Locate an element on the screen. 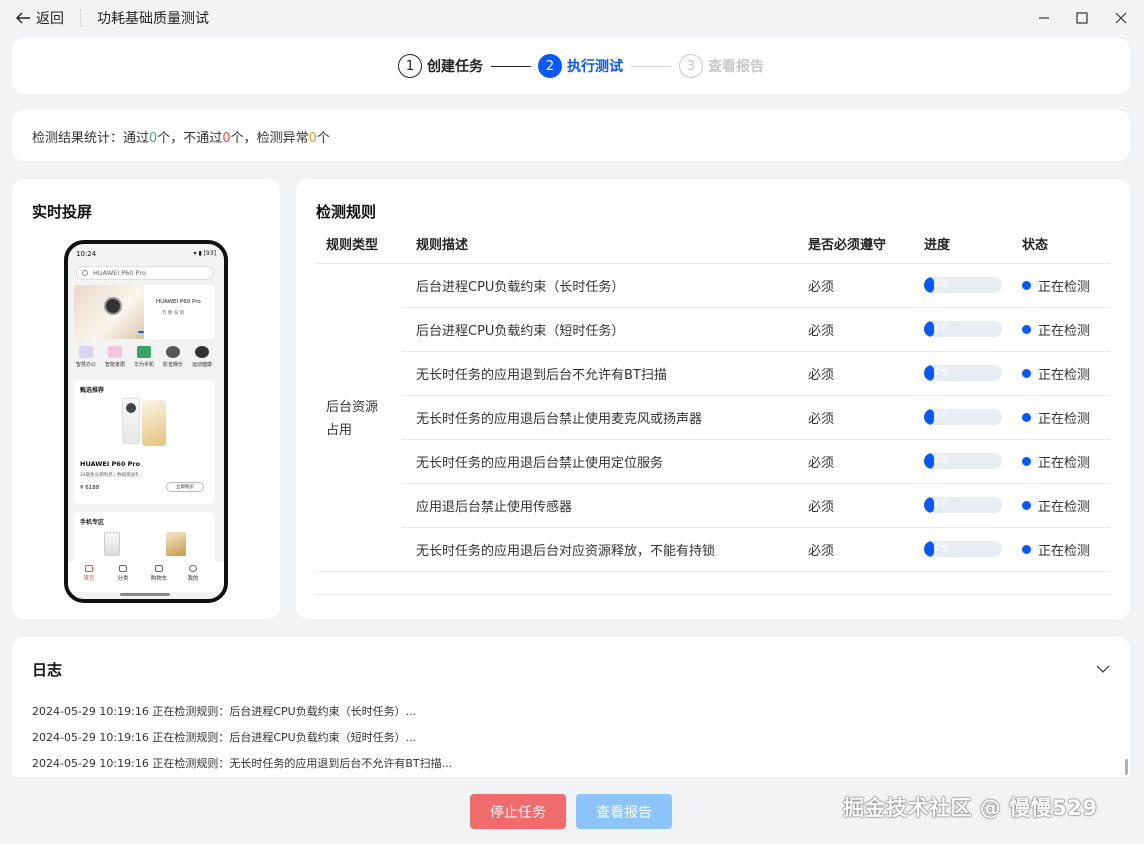  back-button: 返回 is located at coordinates (40, 18).